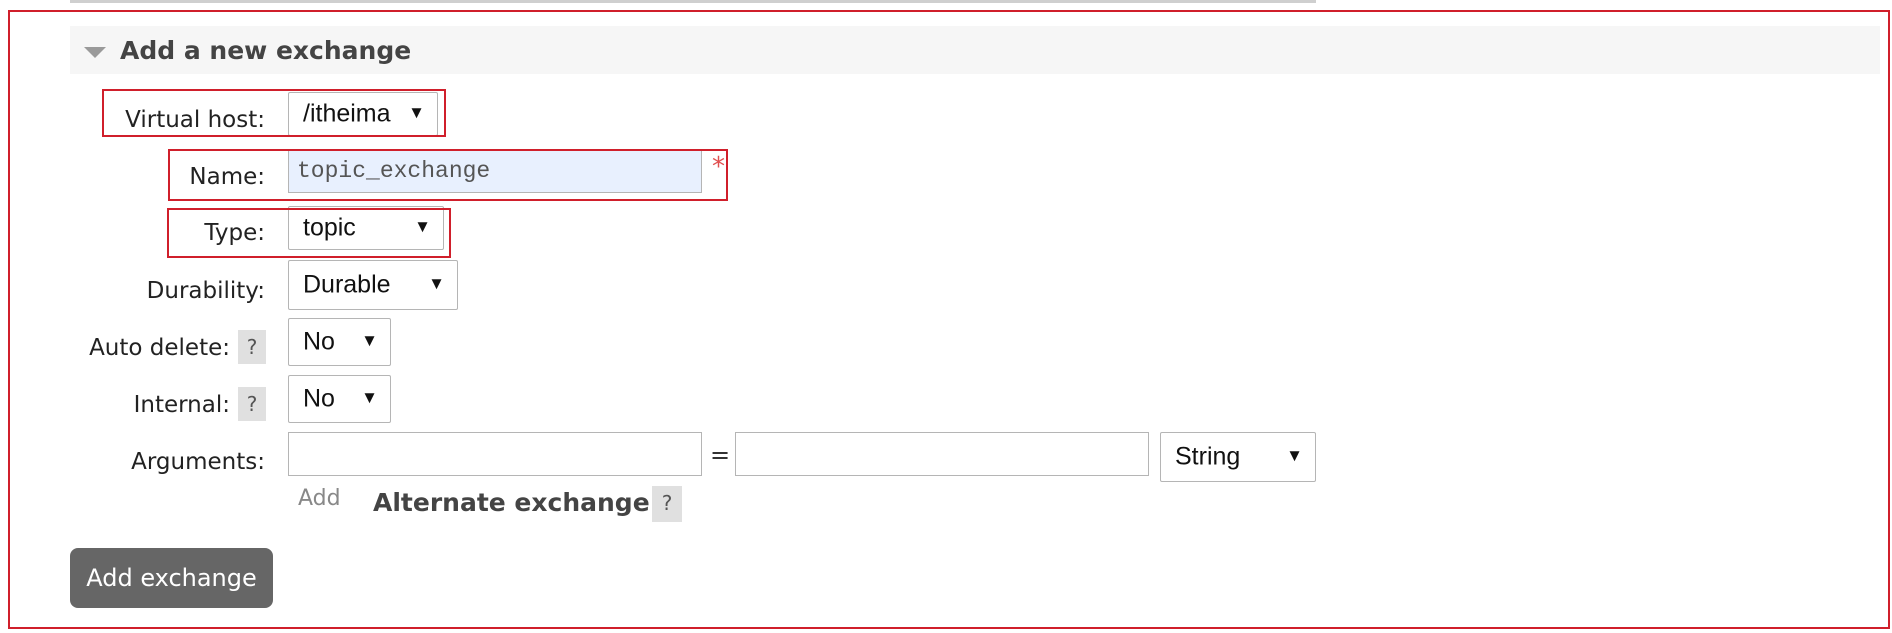  I want to click on type-label: Type:, so click(234, 233).